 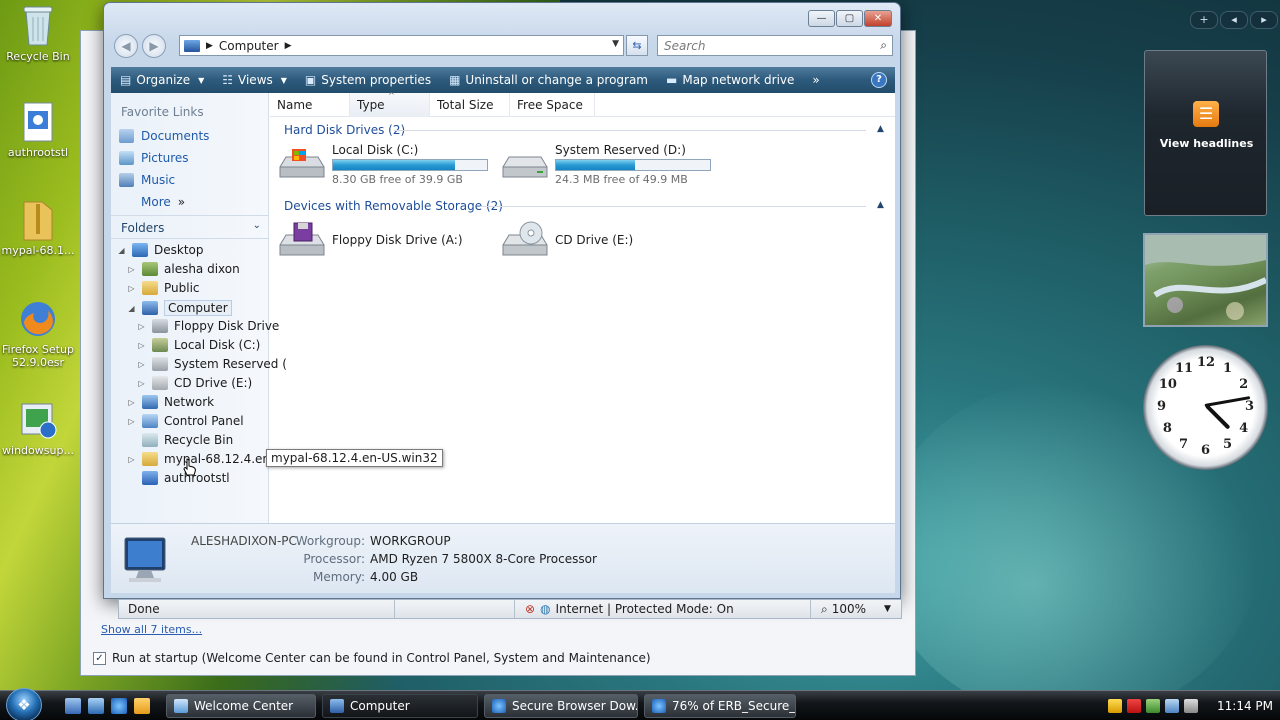 I want to click on minute-hand, so click(x=1227, y=401).